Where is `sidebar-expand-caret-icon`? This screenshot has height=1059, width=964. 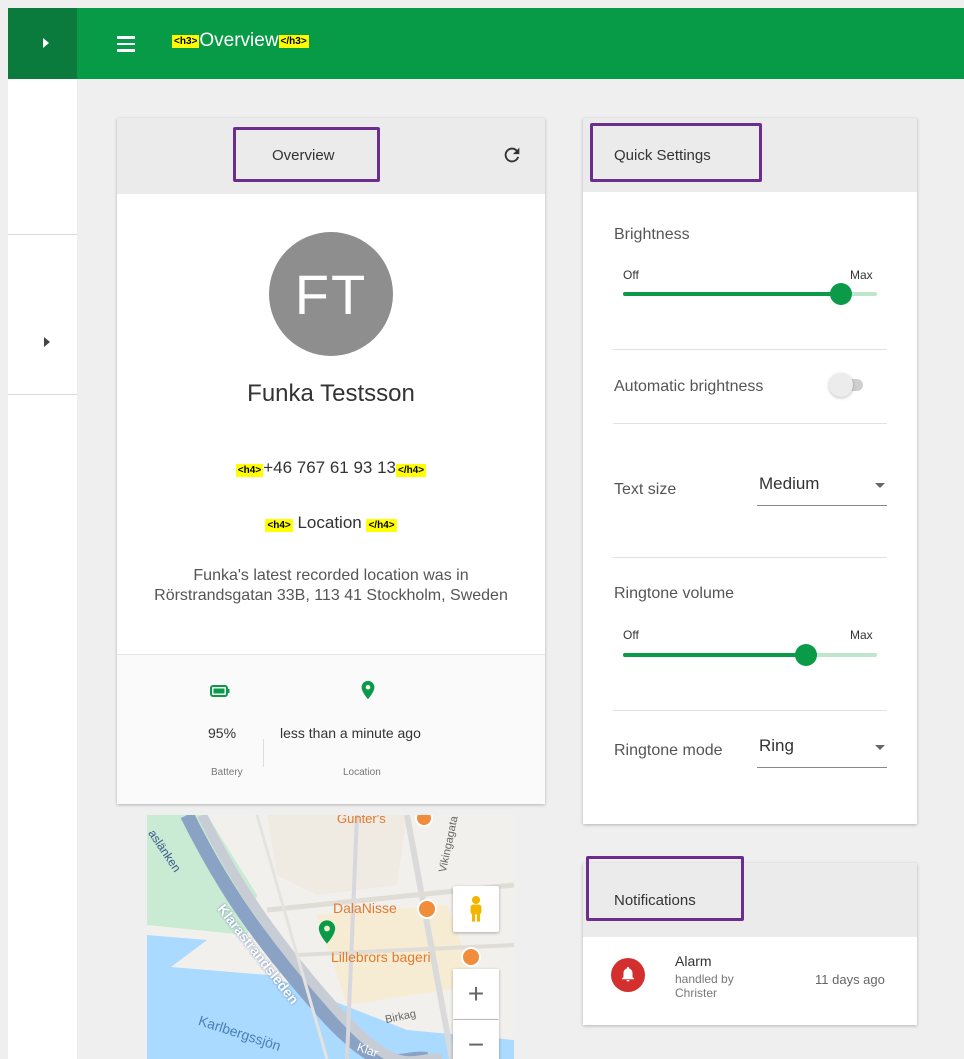 sidebar-expand-caret-icon is located at coordinates (47, 342).